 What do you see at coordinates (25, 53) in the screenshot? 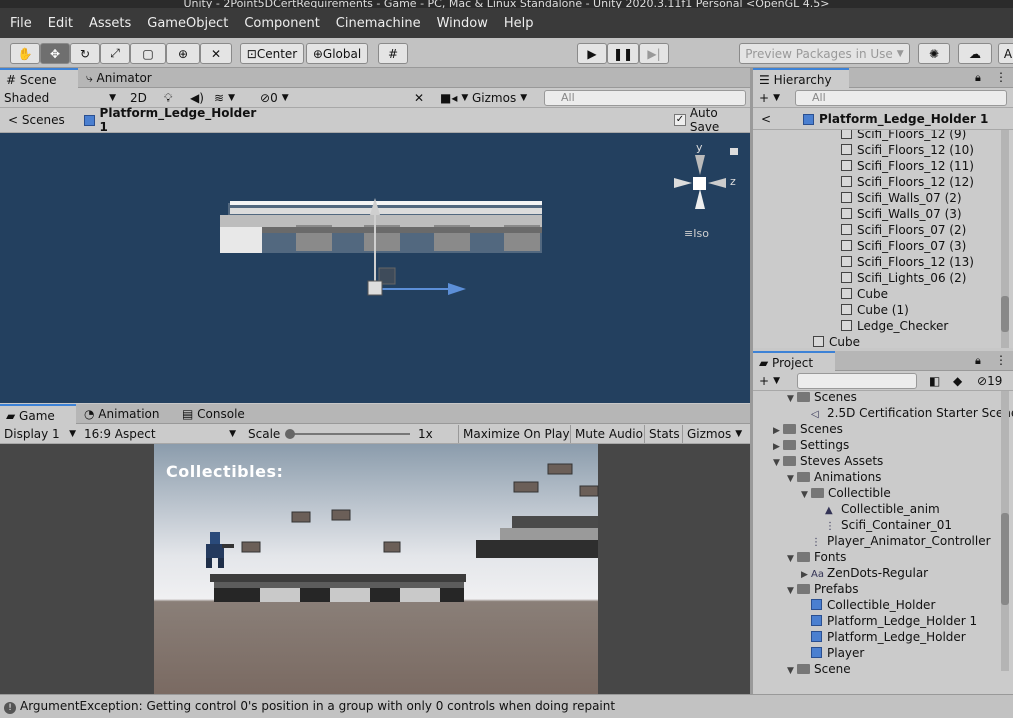
I see `hand-tool-icon: ✋` at bounding box center [25, 53].